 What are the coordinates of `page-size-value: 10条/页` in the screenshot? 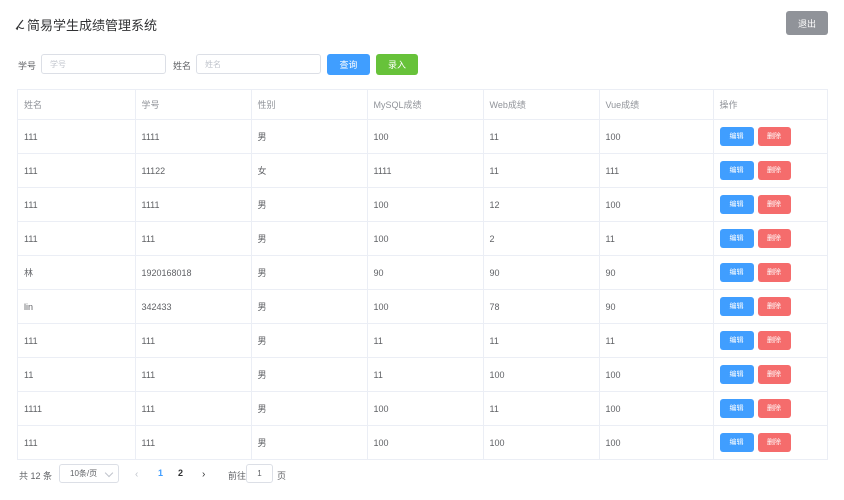 It's located at (84, 473).